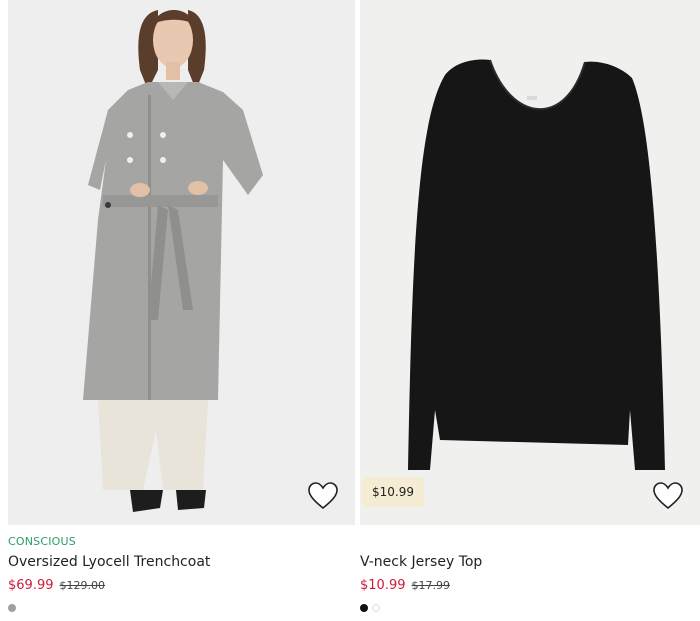 Image resolution: width=700 pixels, height=621 pixels. What do you see at coordinates (383, 585) in the screenshot?
I see `sale-price: $10.99` at bounding box center [383, 585].